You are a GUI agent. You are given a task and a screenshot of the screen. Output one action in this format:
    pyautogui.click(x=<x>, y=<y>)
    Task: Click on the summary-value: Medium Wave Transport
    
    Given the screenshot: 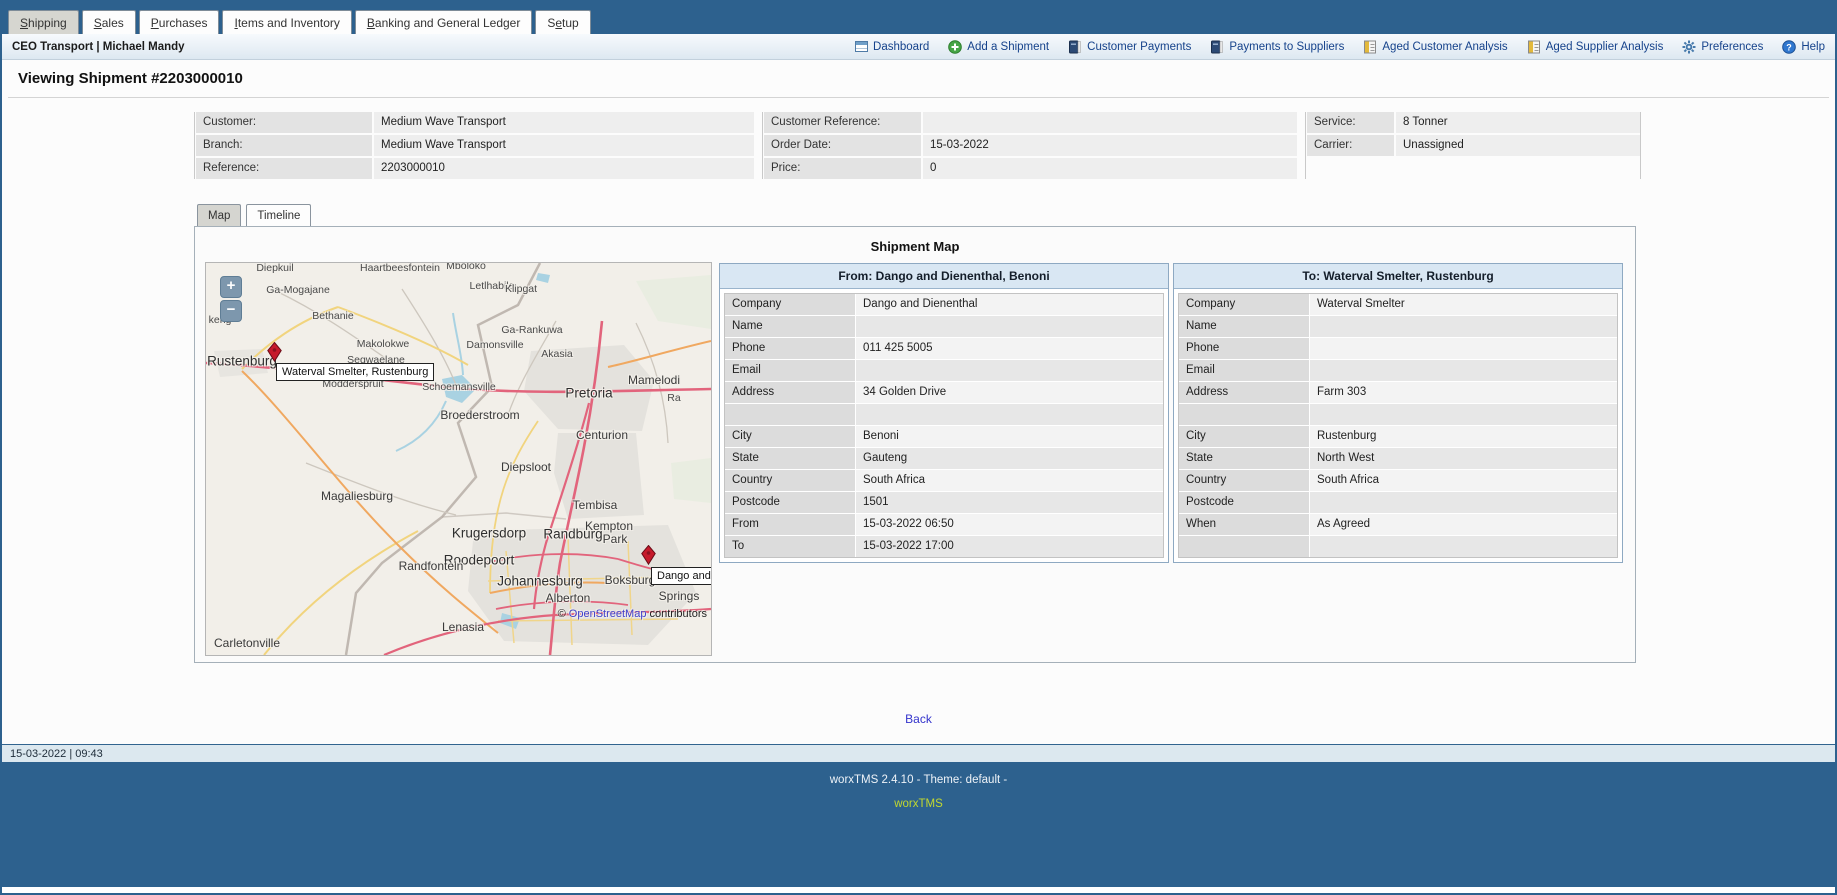 What is the action you would take?
    pyautogui.click(x=564, y=145)
    